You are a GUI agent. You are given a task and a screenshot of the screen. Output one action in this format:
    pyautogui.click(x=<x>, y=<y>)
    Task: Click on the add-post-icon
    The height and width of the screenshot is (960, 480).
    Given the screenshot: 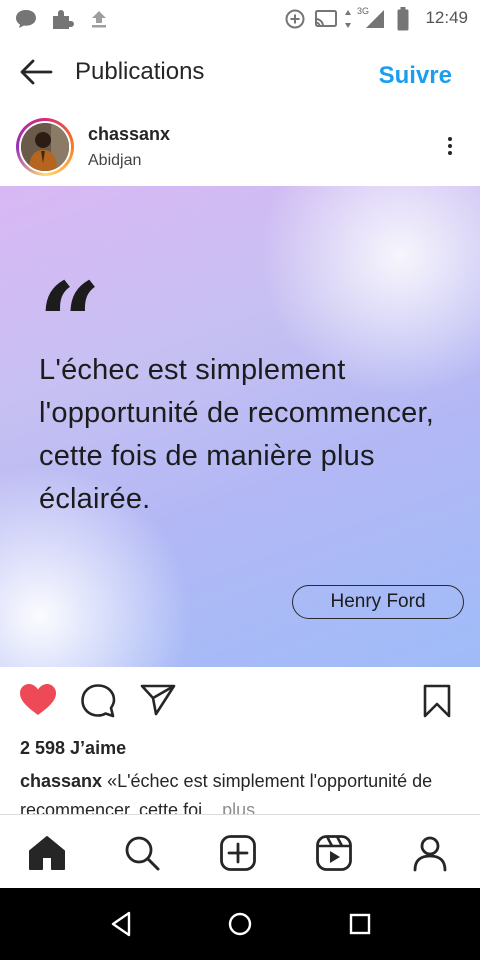 What is the action you would take?
    pyautogui.click(x=238, y=853)
    